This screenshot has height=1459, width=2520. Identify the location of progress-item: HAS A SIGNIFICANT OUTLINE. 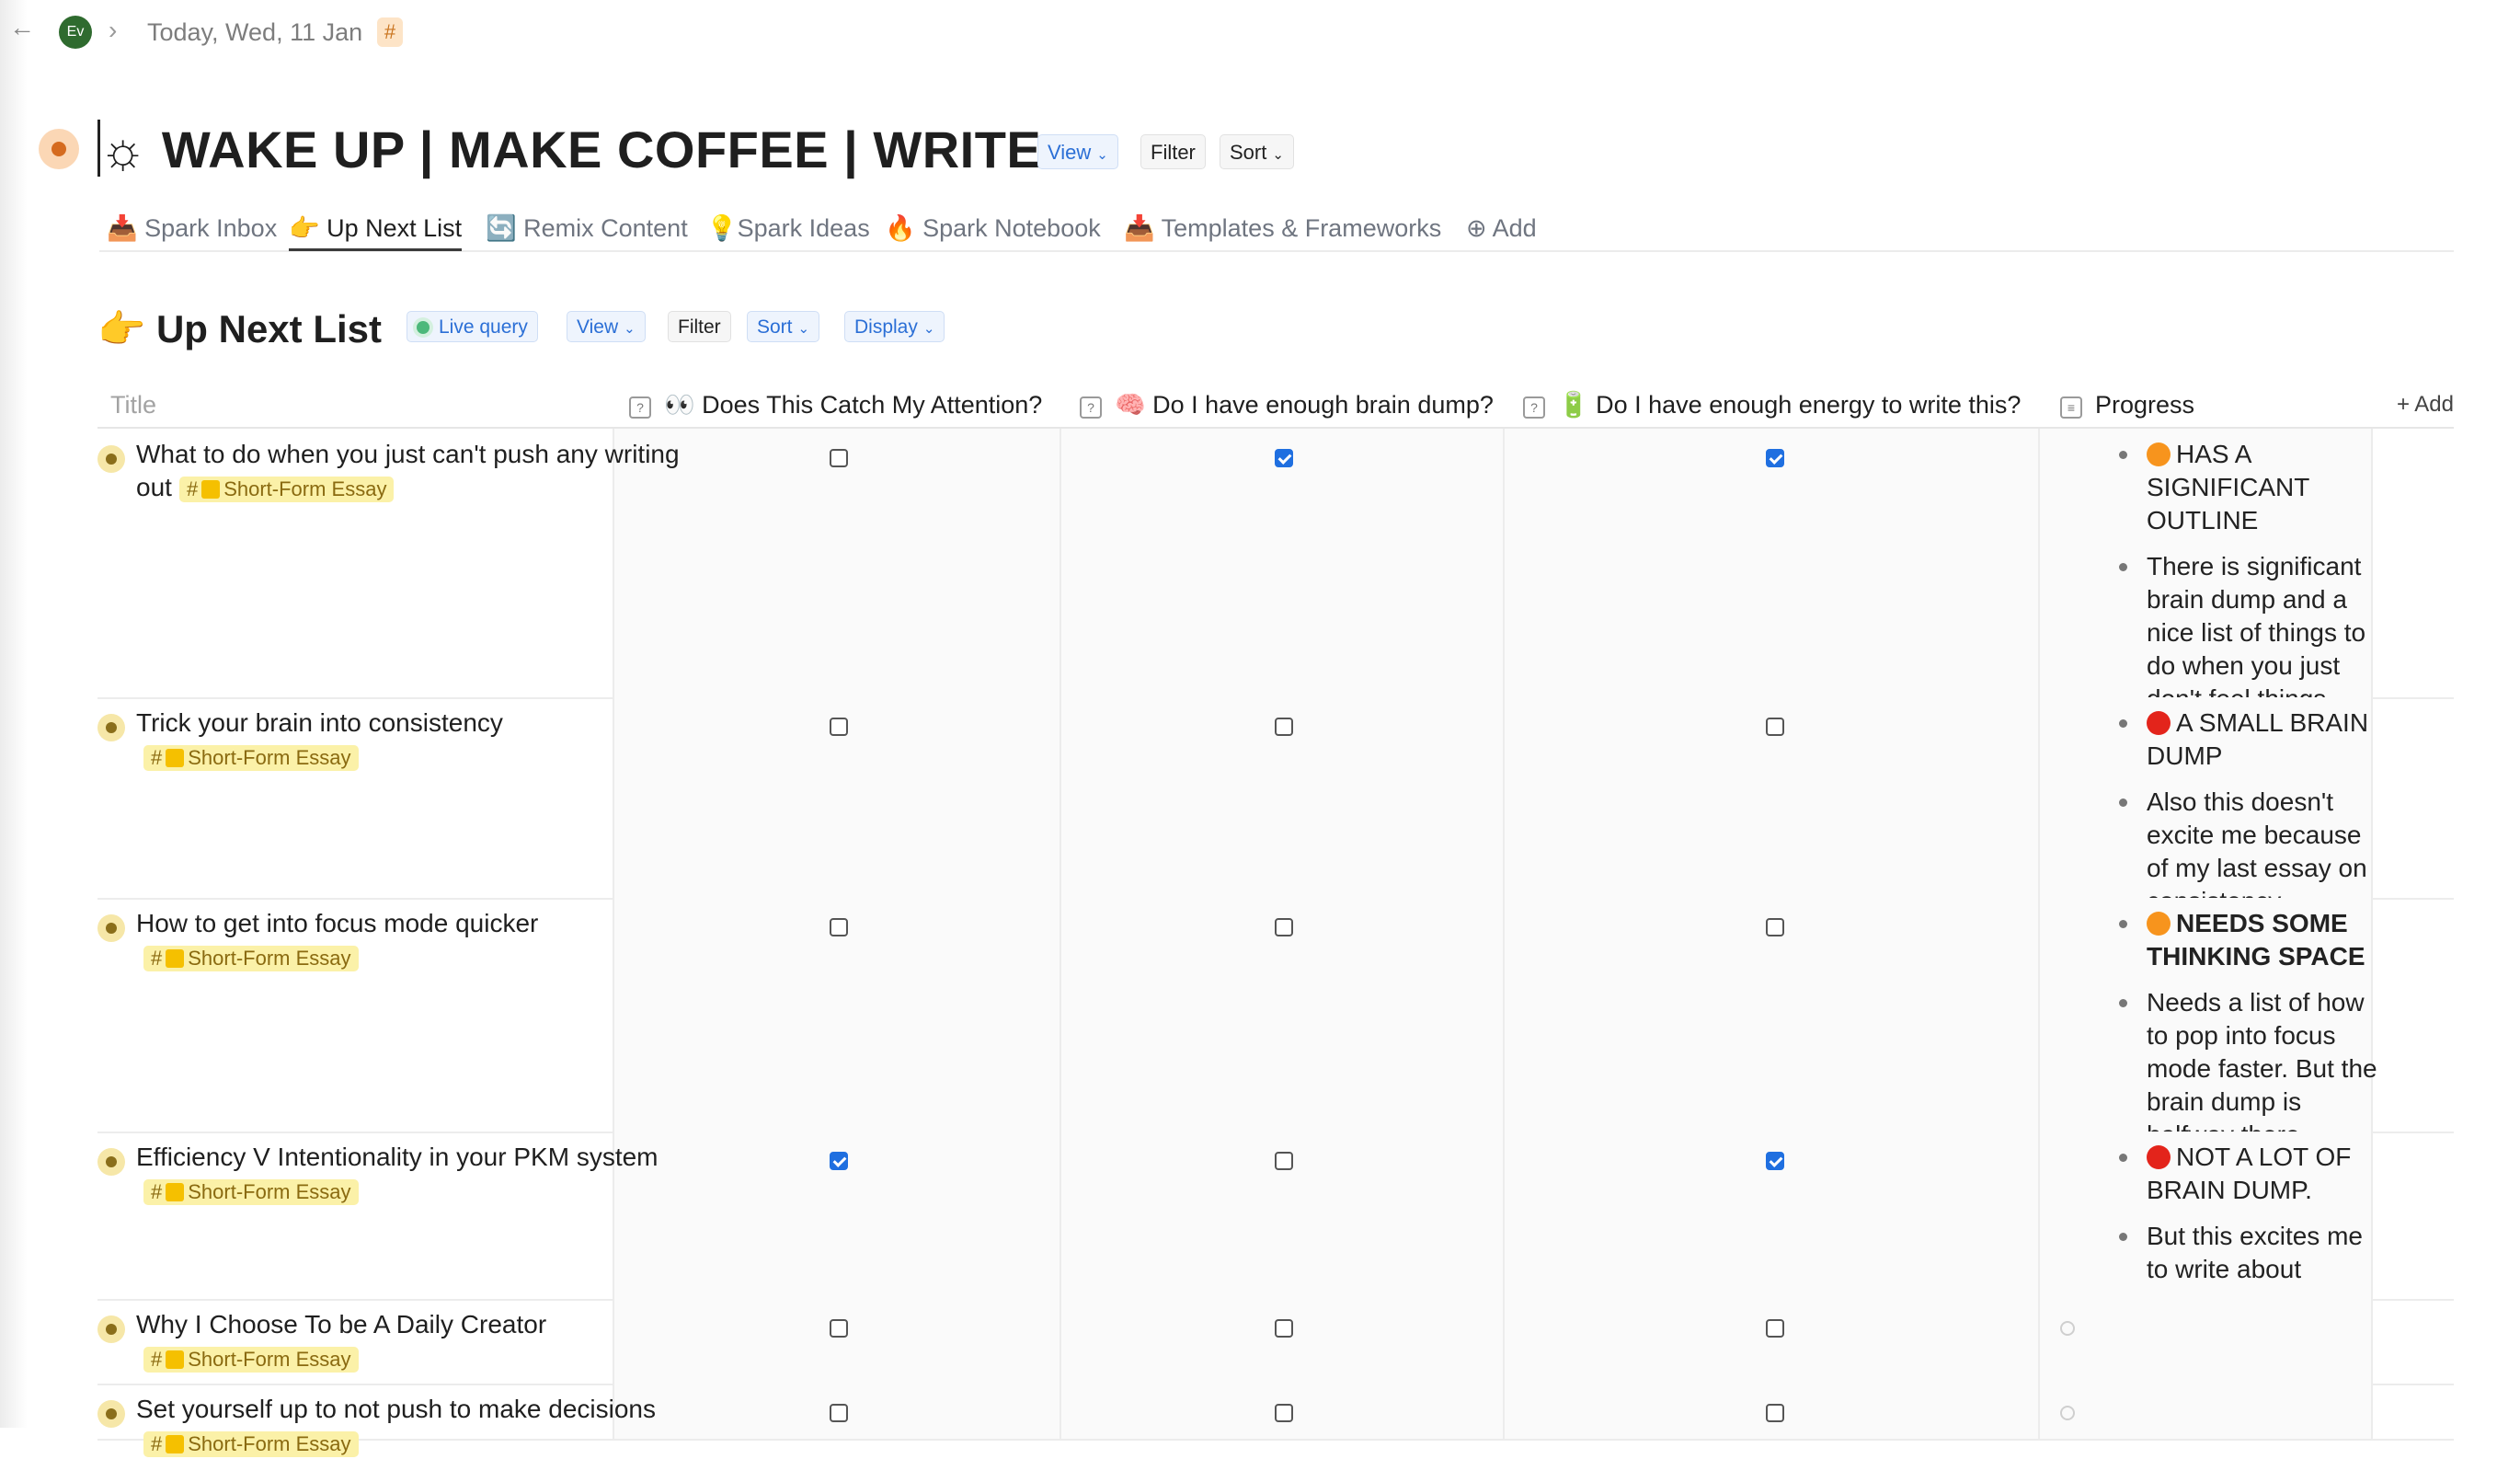
(2240, 487).